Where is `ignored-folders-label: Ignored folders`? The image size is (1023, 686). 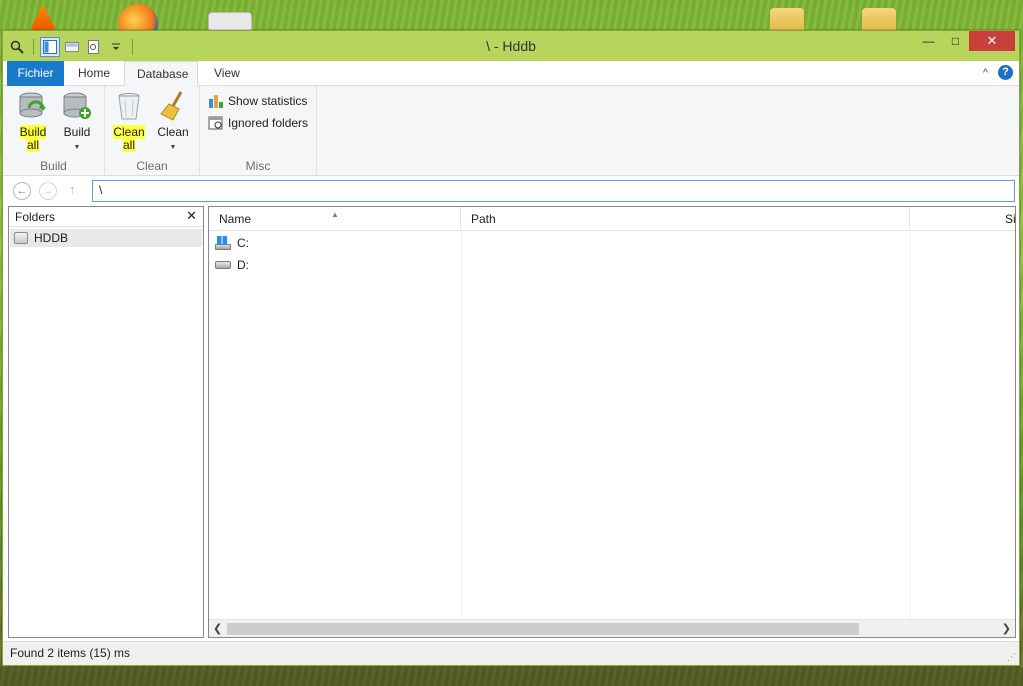
ignored-folders-label: Ignored folders is located at coordinates (268, 123).